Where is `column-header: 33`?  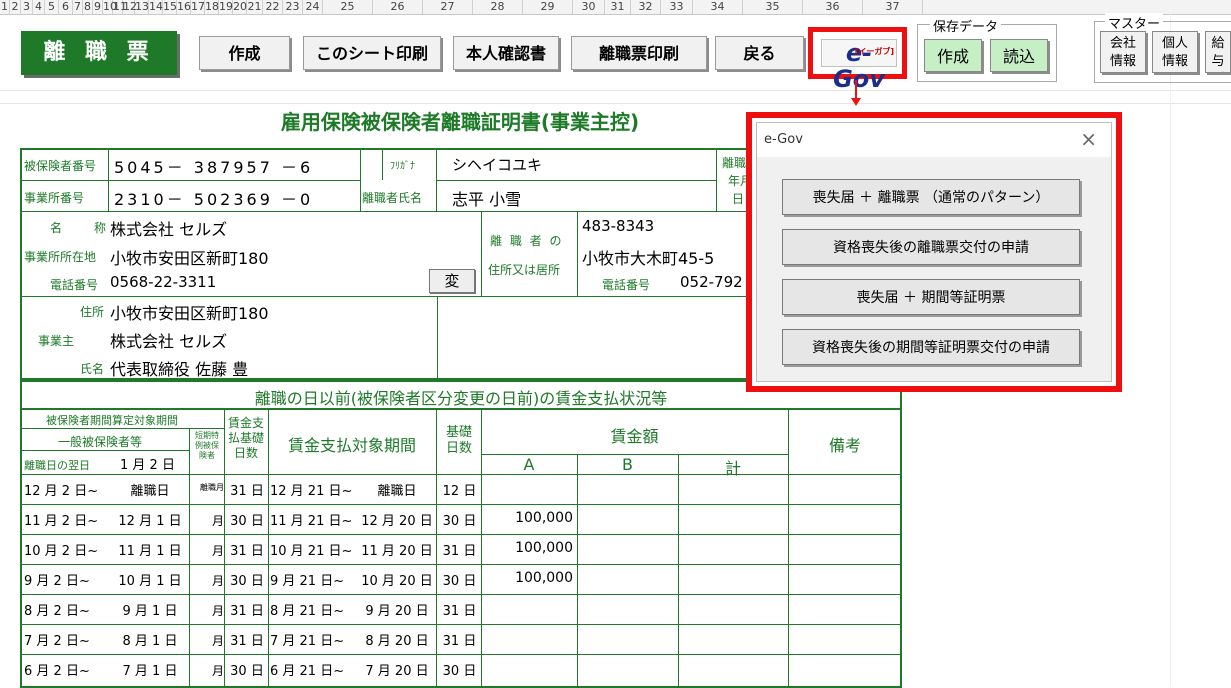 column-header: 33 is located at coordinates (677, 7).